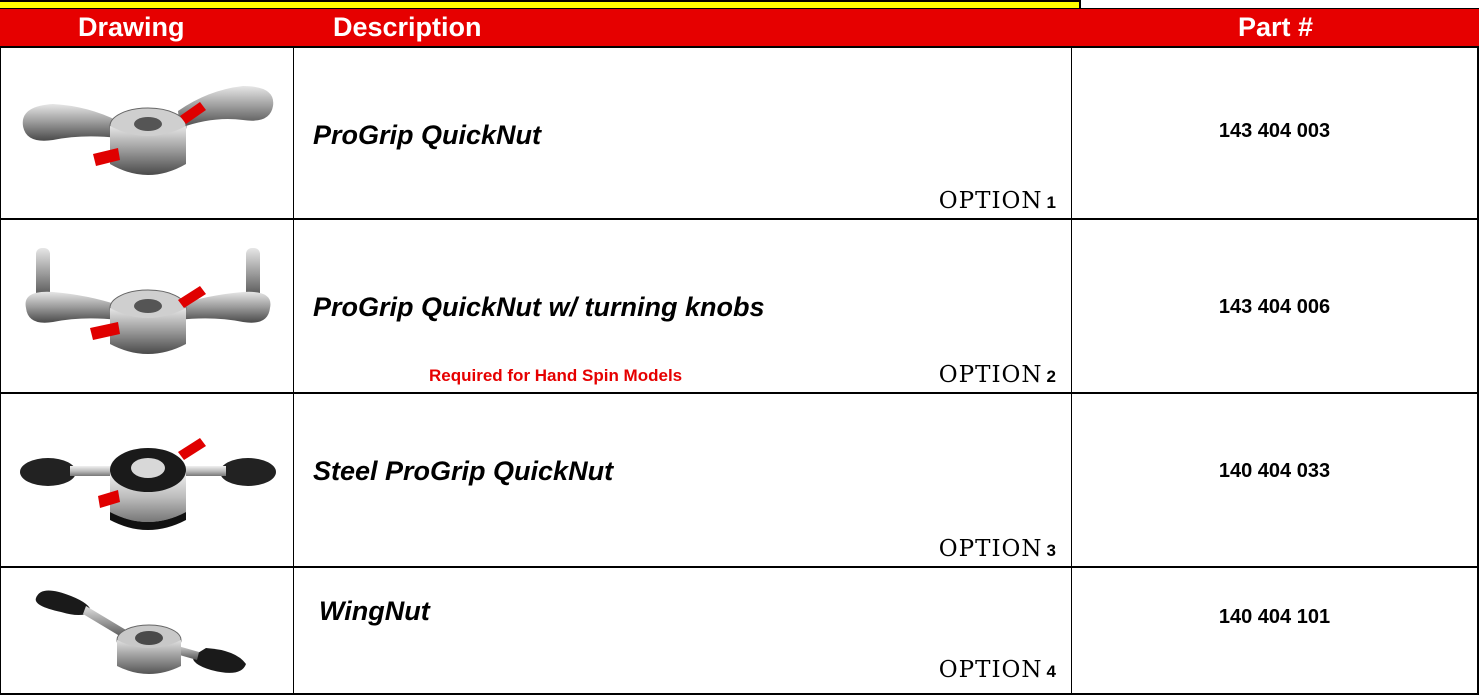 Image resolution: width=1479 pixels, height=697 pixels. Describe the element at coordinates (739, 694) in the screenshot. I see `row-divider` at that location.